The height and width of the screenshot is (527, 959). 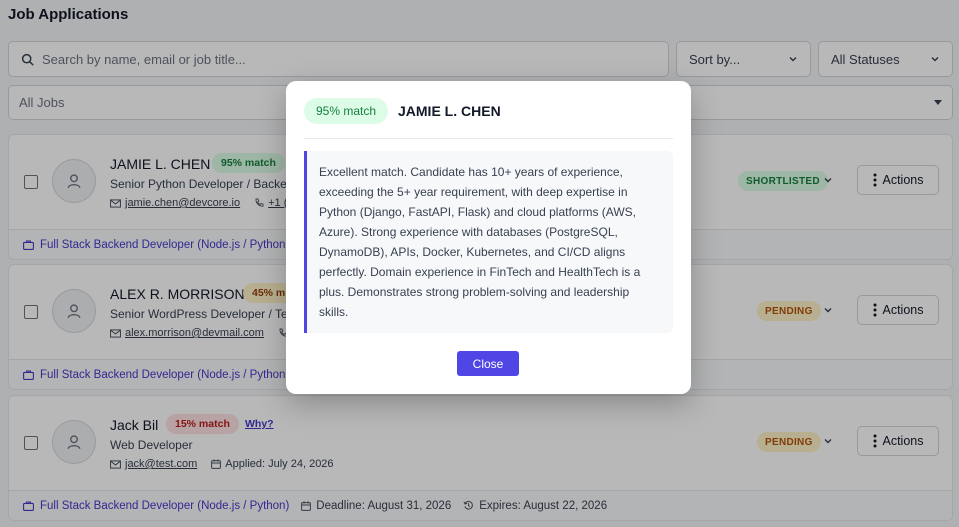 What do you see at coordinates (449, 111) in the screenshot?
I see `modal-title: JAMIE L. CHEN` at bounding box center [449, 111].